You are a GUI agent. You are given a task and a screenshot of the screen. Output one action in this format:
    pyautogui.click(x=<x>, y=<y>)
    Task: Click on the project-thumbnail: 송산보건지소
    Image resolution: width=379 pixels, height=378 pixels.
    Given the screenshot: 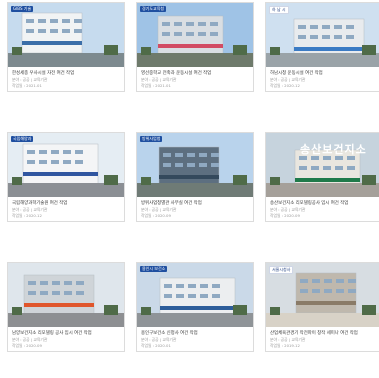 What is the action you would take?
    pyautogui.click(x=322, y=165)
    